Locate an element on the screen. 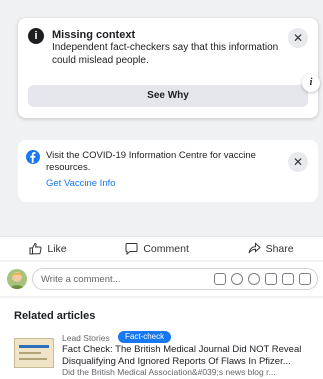 The height and width of the screenshot is (379, 323). article-source: Lead Stories is located at coordinates (86, 338).